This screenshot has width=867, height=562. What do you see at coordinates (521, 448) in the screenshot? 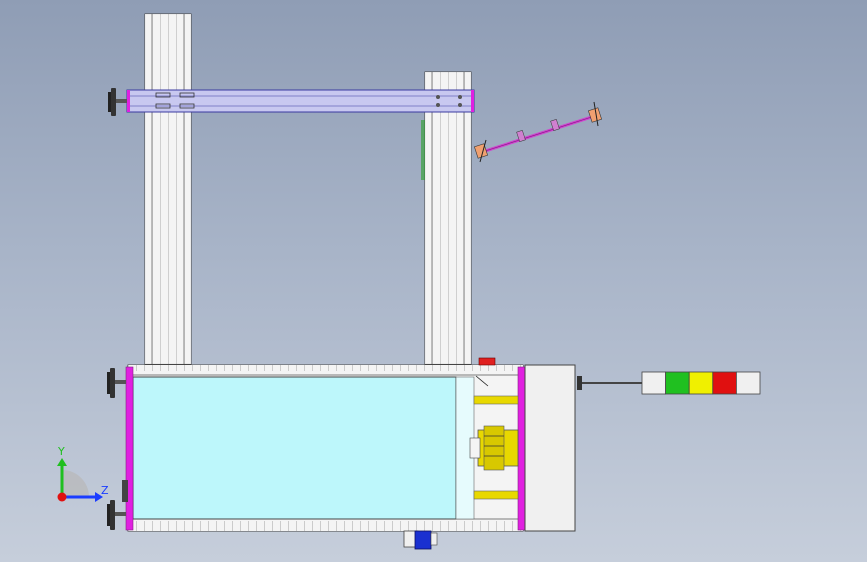
I see `right-end-plate` at bounding box center [521, 448].